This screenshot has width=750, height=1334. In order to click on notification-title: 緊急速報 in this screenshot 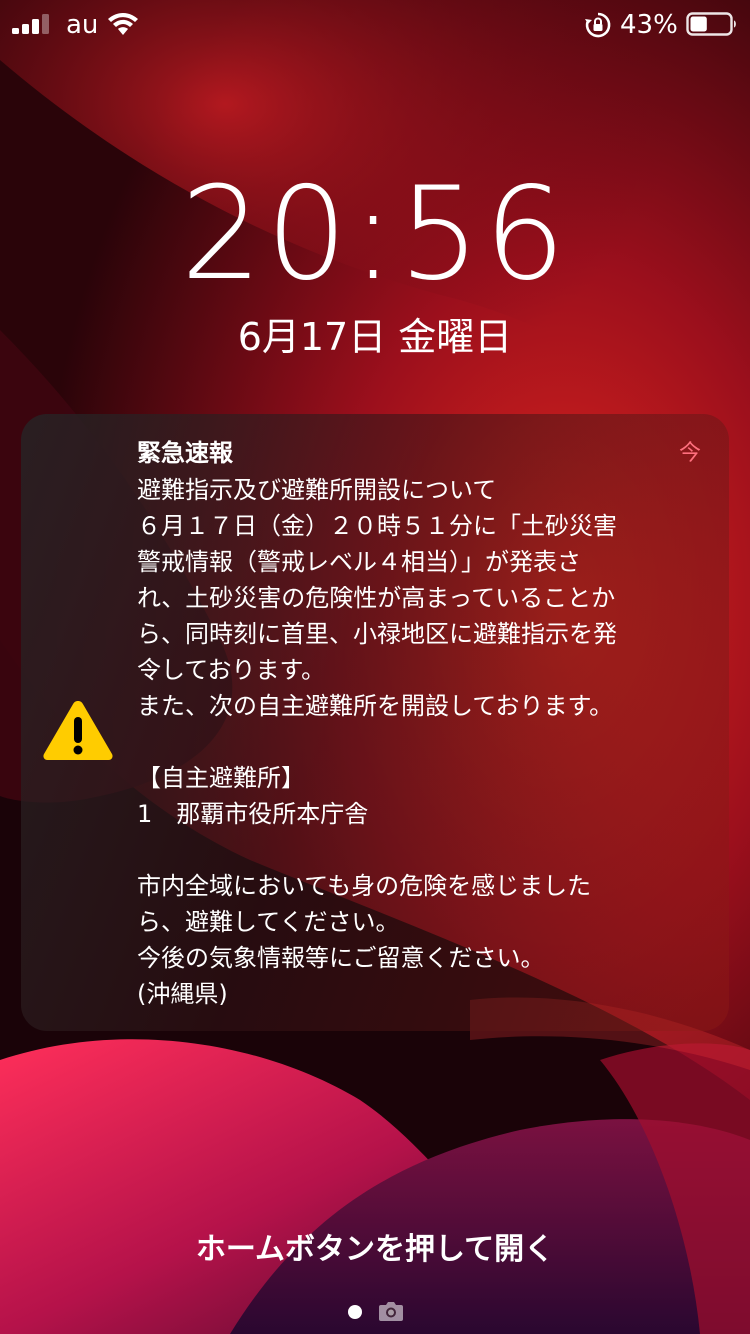, I will do `click(185, 453)`.